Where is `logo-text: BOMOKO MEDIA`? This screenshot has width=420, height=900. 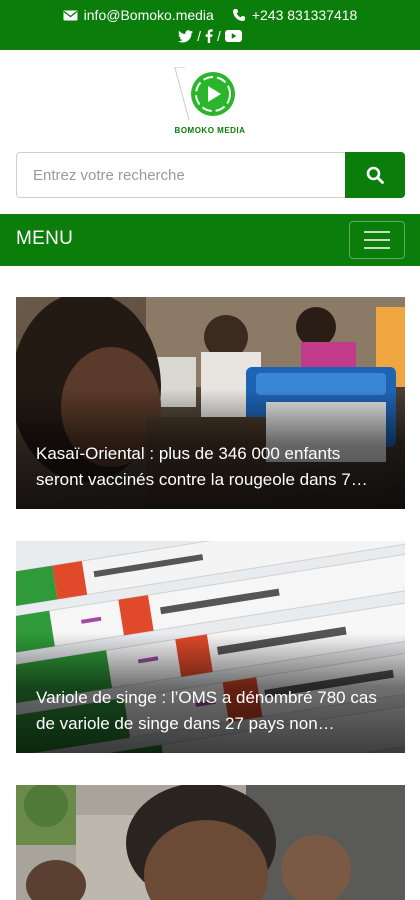 logo-text: BOMOKO MEDIA is located at coordinates (210, 130).